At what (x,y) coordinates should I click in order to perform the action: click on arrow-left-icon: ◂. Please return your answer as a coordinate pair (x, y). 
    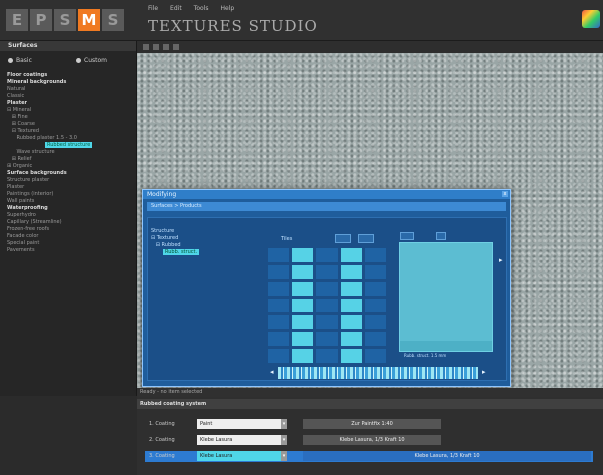
    Looking at the image, I should click on (272, 372).